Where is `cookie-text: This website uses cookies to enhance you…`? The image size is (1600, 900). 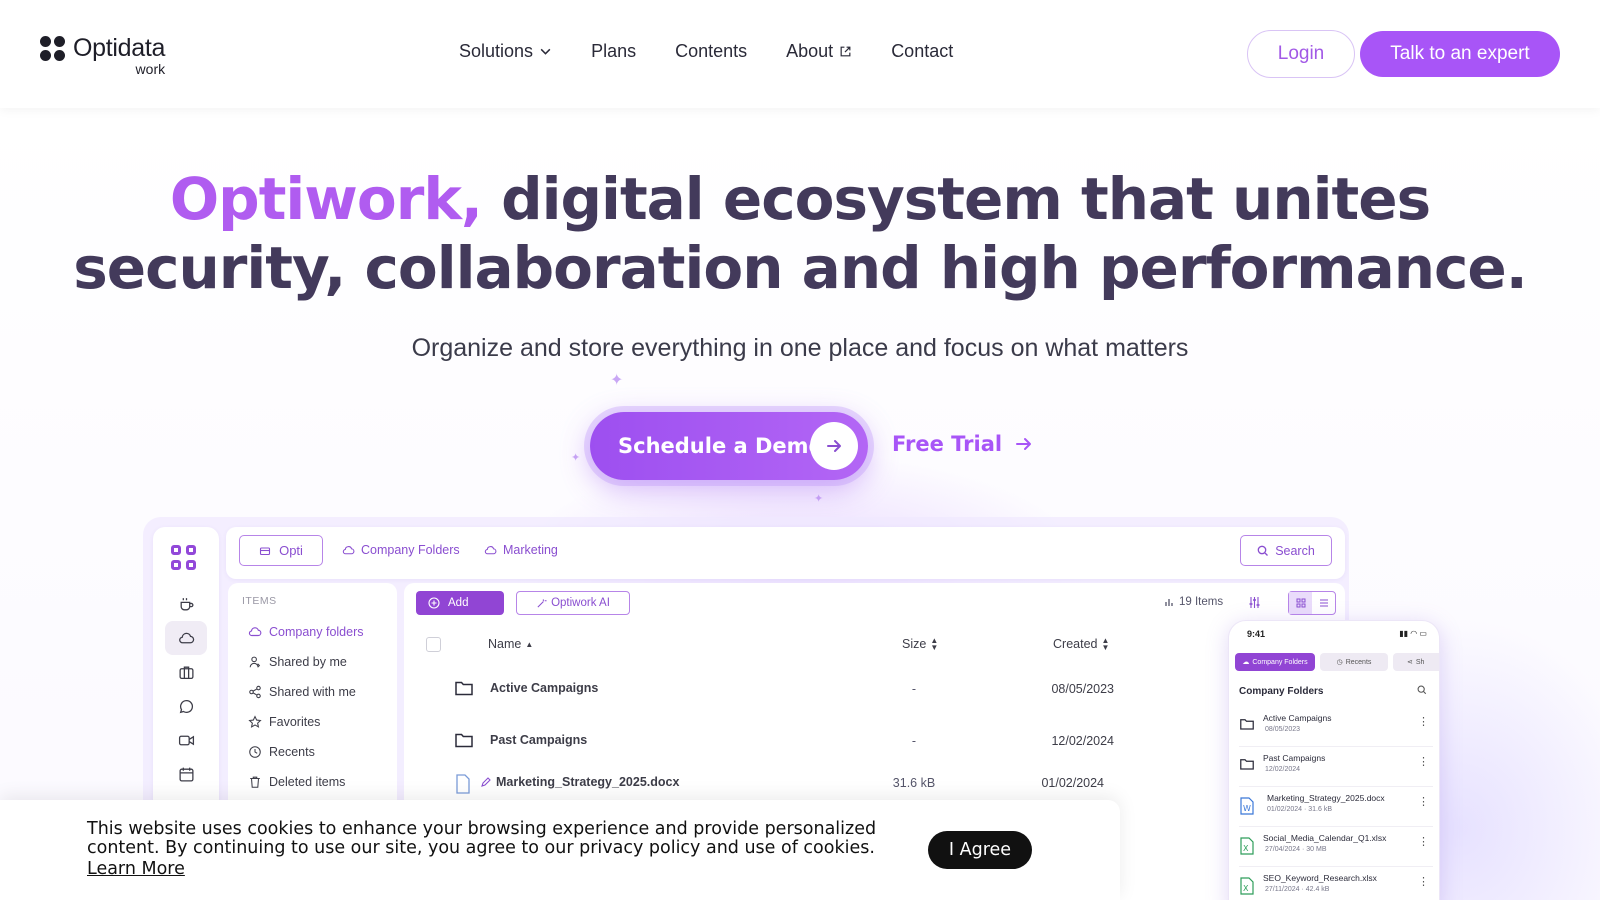
cookie-text: This website uses cookies to enhance you… is located at coordinates (482, 838).